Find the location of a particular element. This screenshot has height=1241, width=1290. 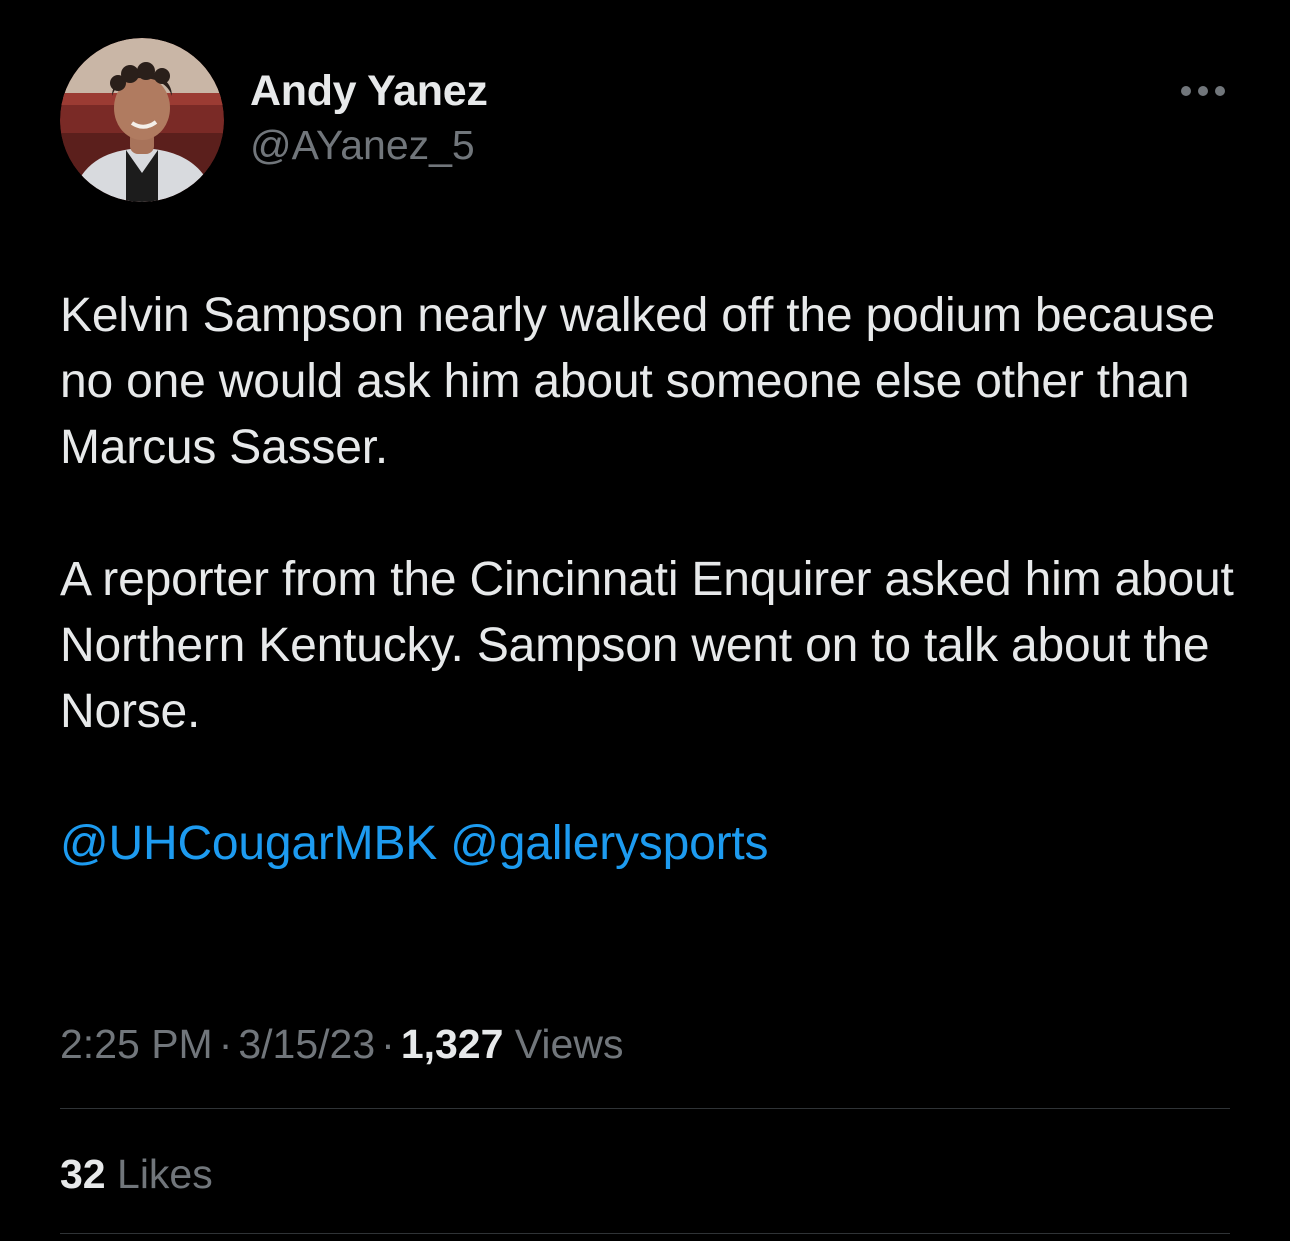

tweet-time: 2:25 PM is located at coordinates (136, 1044).